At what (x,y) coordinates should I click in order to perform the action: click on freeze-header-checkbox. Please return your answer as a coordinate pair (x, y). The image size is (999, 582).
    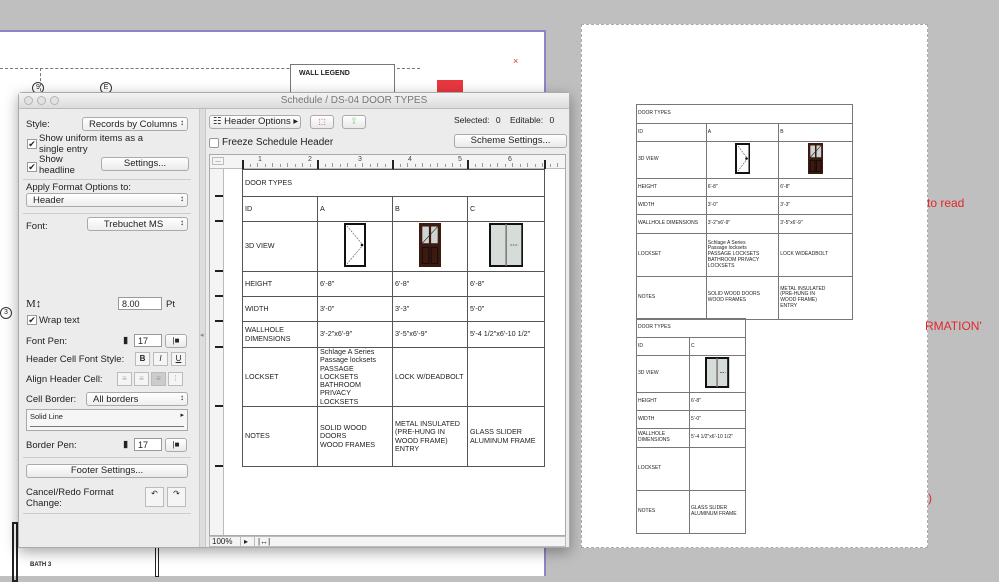
    Looking at the image, I should click on (214, 143).